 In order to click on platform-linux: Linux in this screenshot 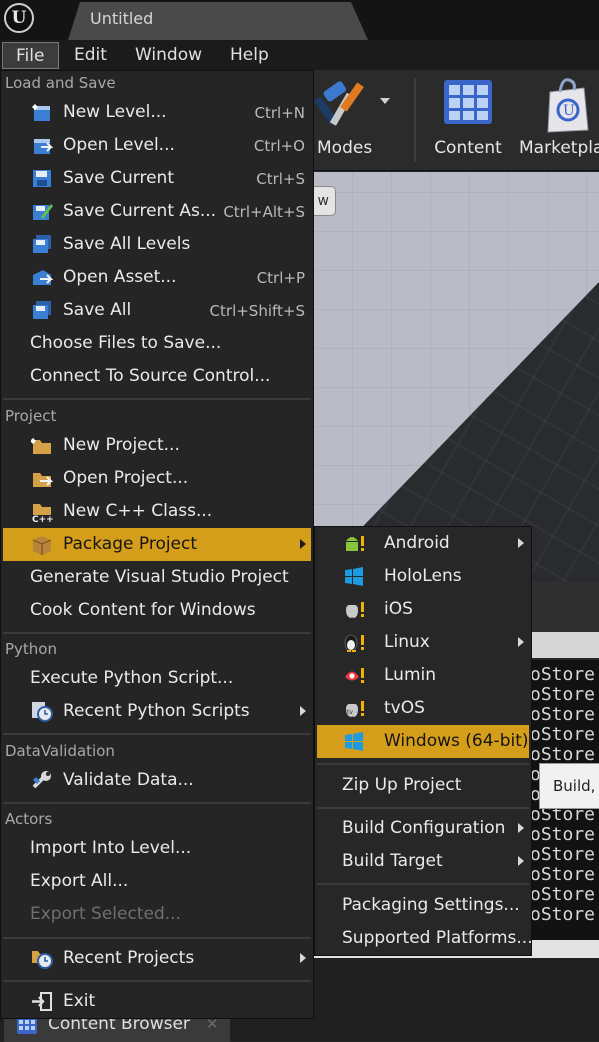, I will do `click(423, 642)`.